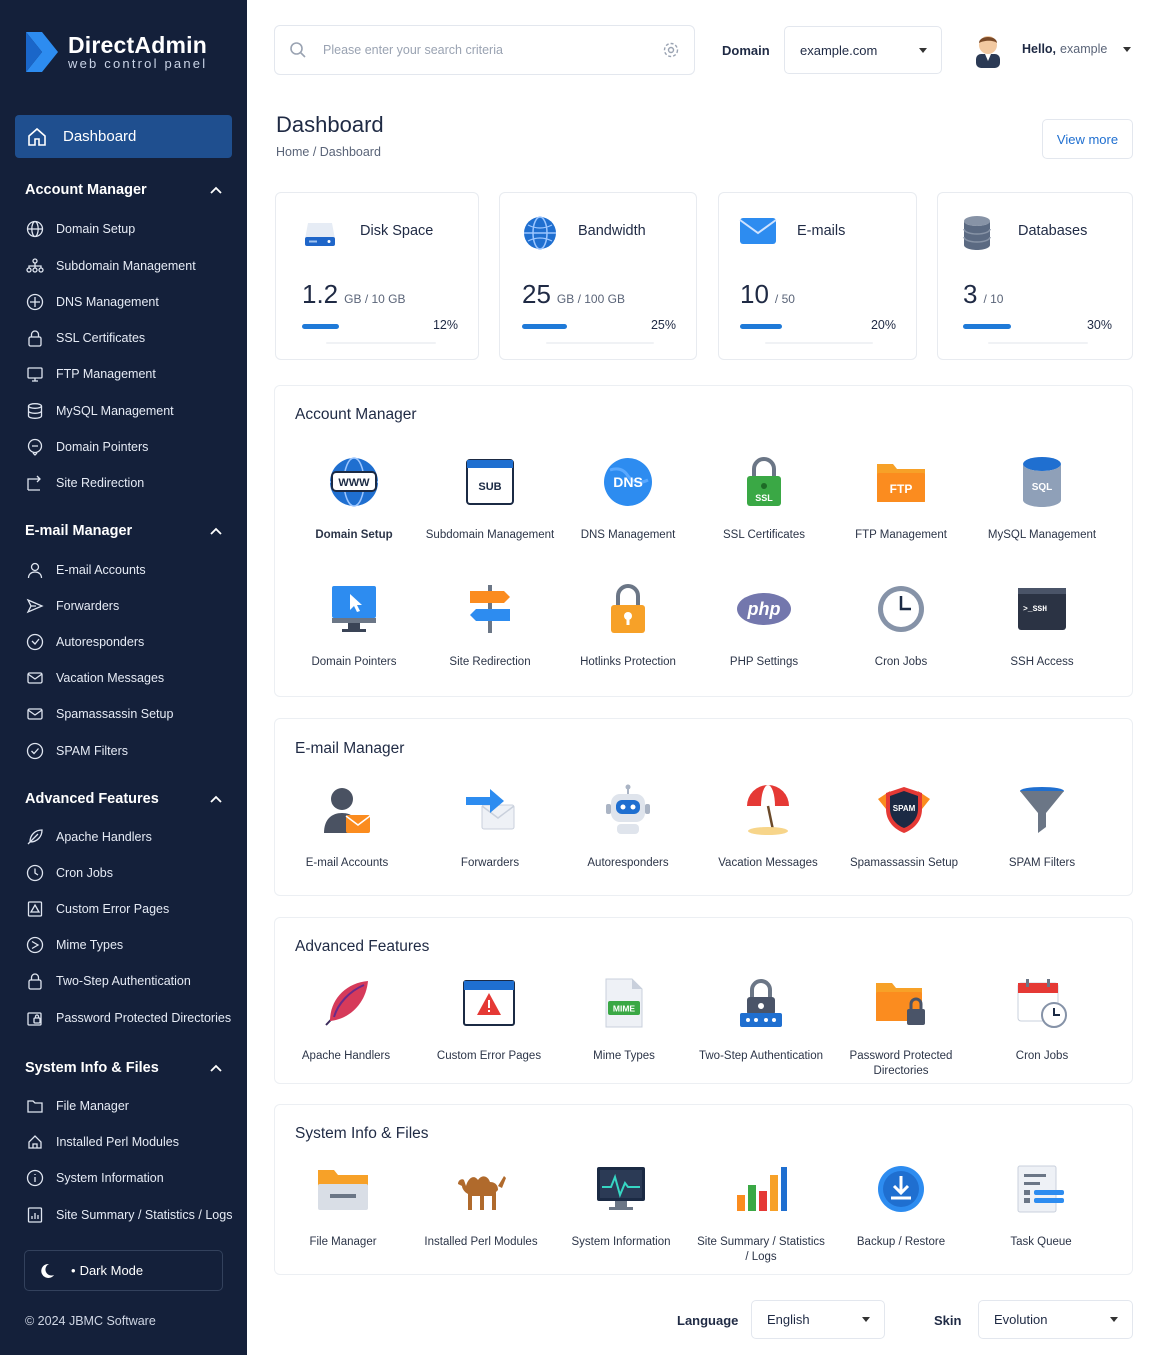  What do you see at coordinates (1042, 1019) in the screenshot?
I see `tile-cron-jobs-advanced: Cron Jobs` at bounding box center [1042, 1019].